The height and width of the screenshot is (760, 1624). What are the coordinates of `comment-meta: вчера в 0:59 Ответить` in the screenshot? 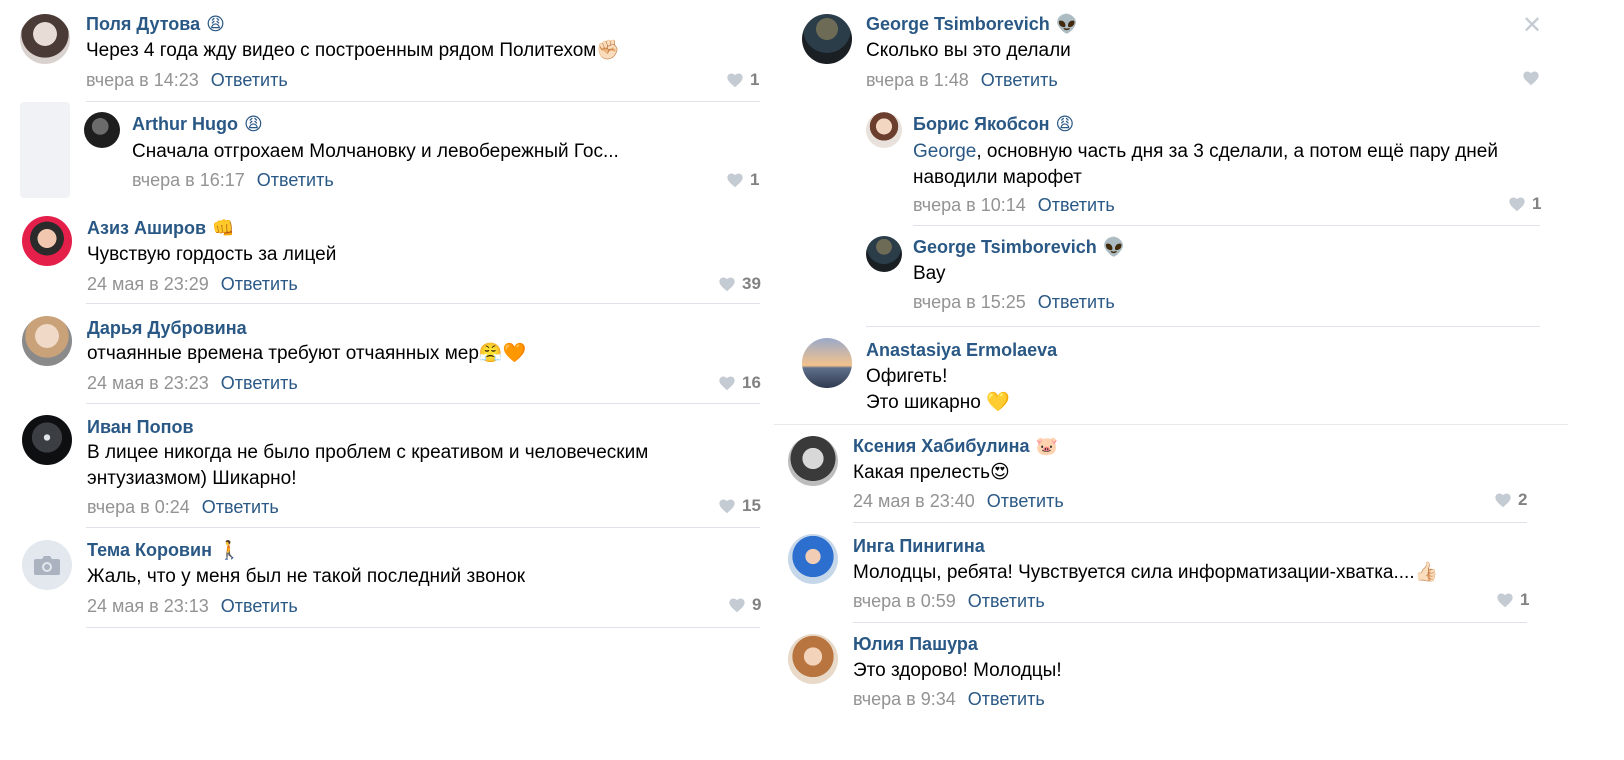 It's located at (949, 601).